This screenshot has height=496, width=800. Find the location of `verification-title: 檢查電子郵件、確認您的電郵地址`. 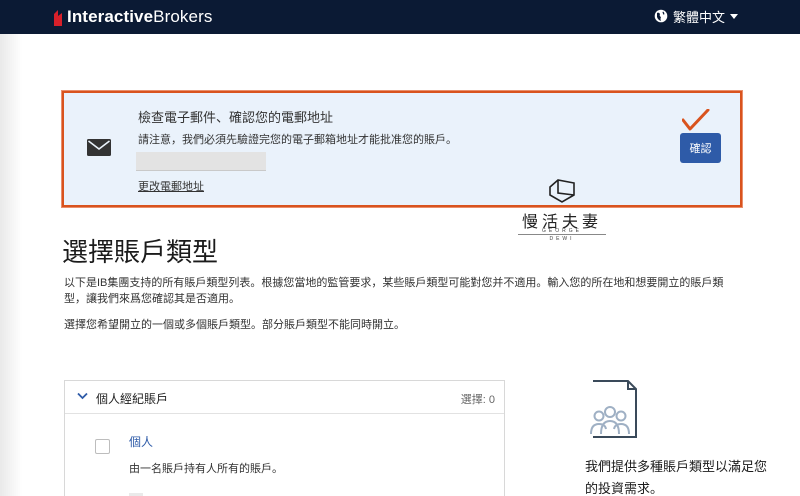

verification-title: 檢查電子郵件、確認您的電郵地址 is located at coordinates (236, 117).